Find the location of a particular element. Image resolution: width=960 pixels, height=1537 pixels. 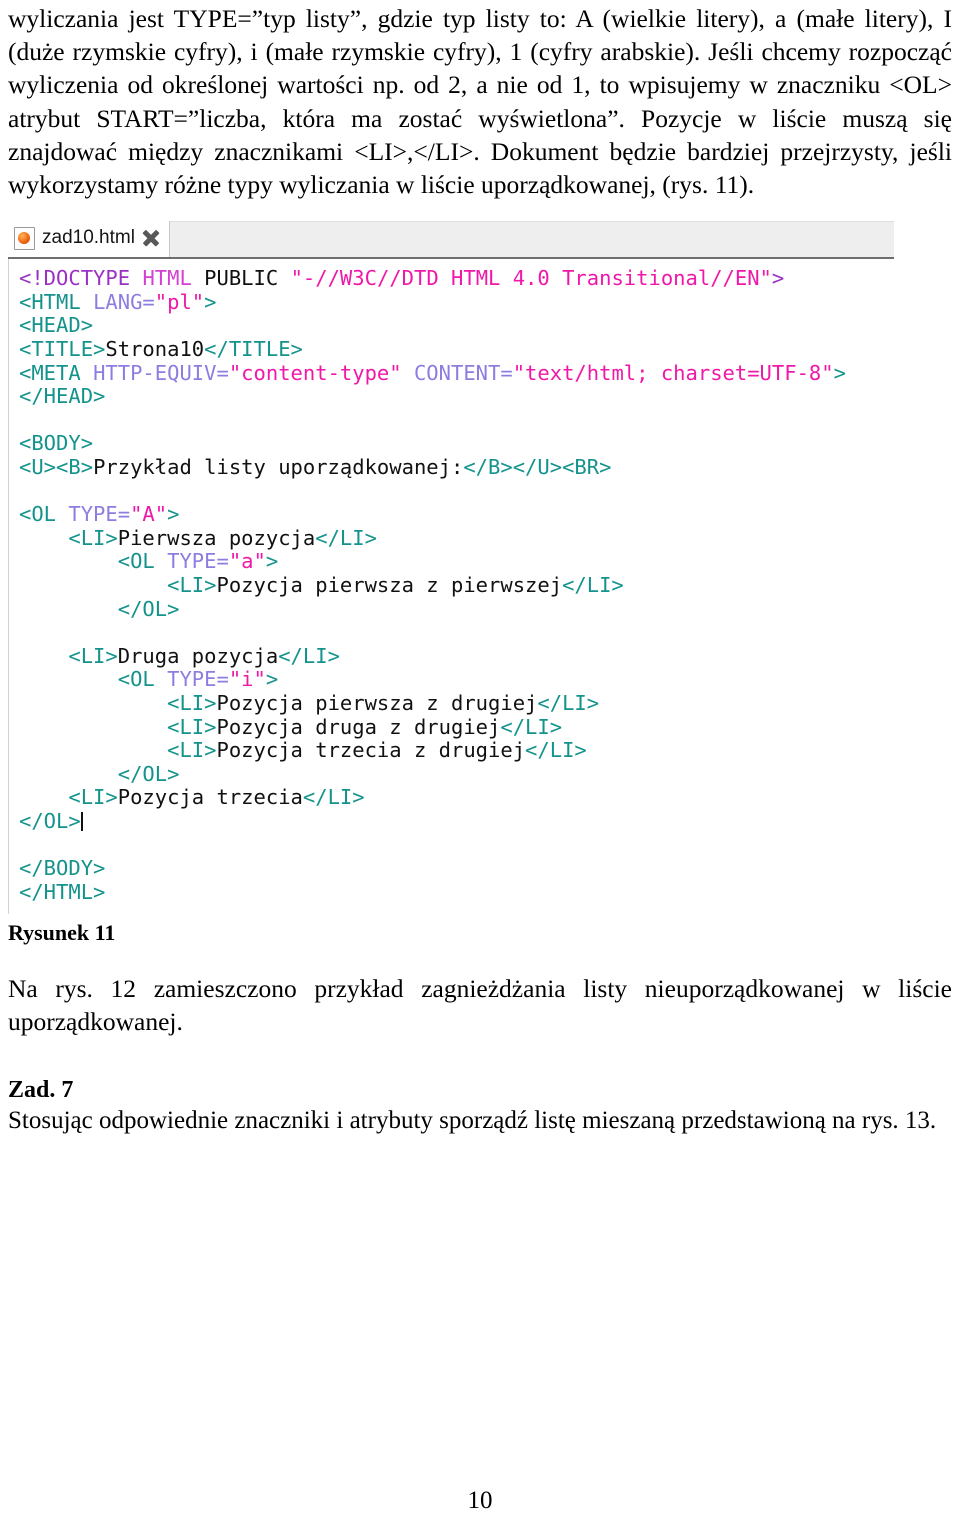

editor-tab-bar: zad10.html is located at coordinates (451, 239).